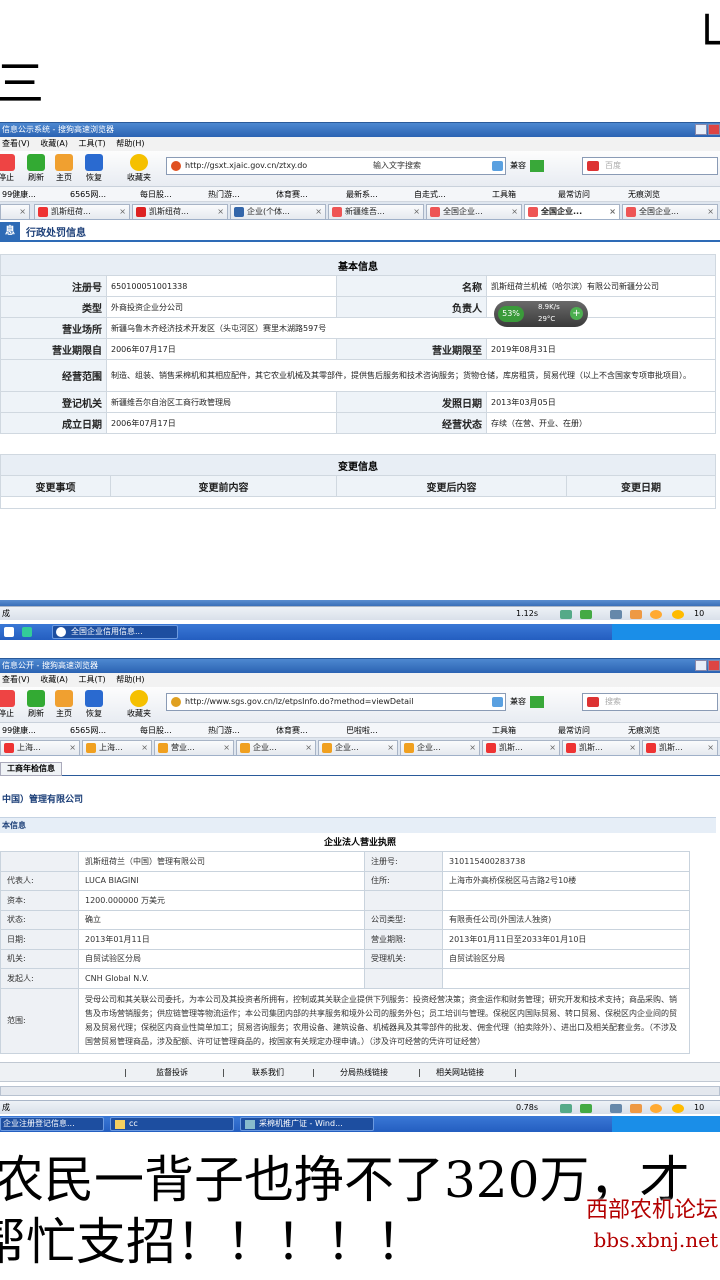 This screenshot has height=1280, width=720. What do you see at coordinates (650, 702) in the screenshot?
I see `search-input: 搜索` at bounding box center [650, 702].